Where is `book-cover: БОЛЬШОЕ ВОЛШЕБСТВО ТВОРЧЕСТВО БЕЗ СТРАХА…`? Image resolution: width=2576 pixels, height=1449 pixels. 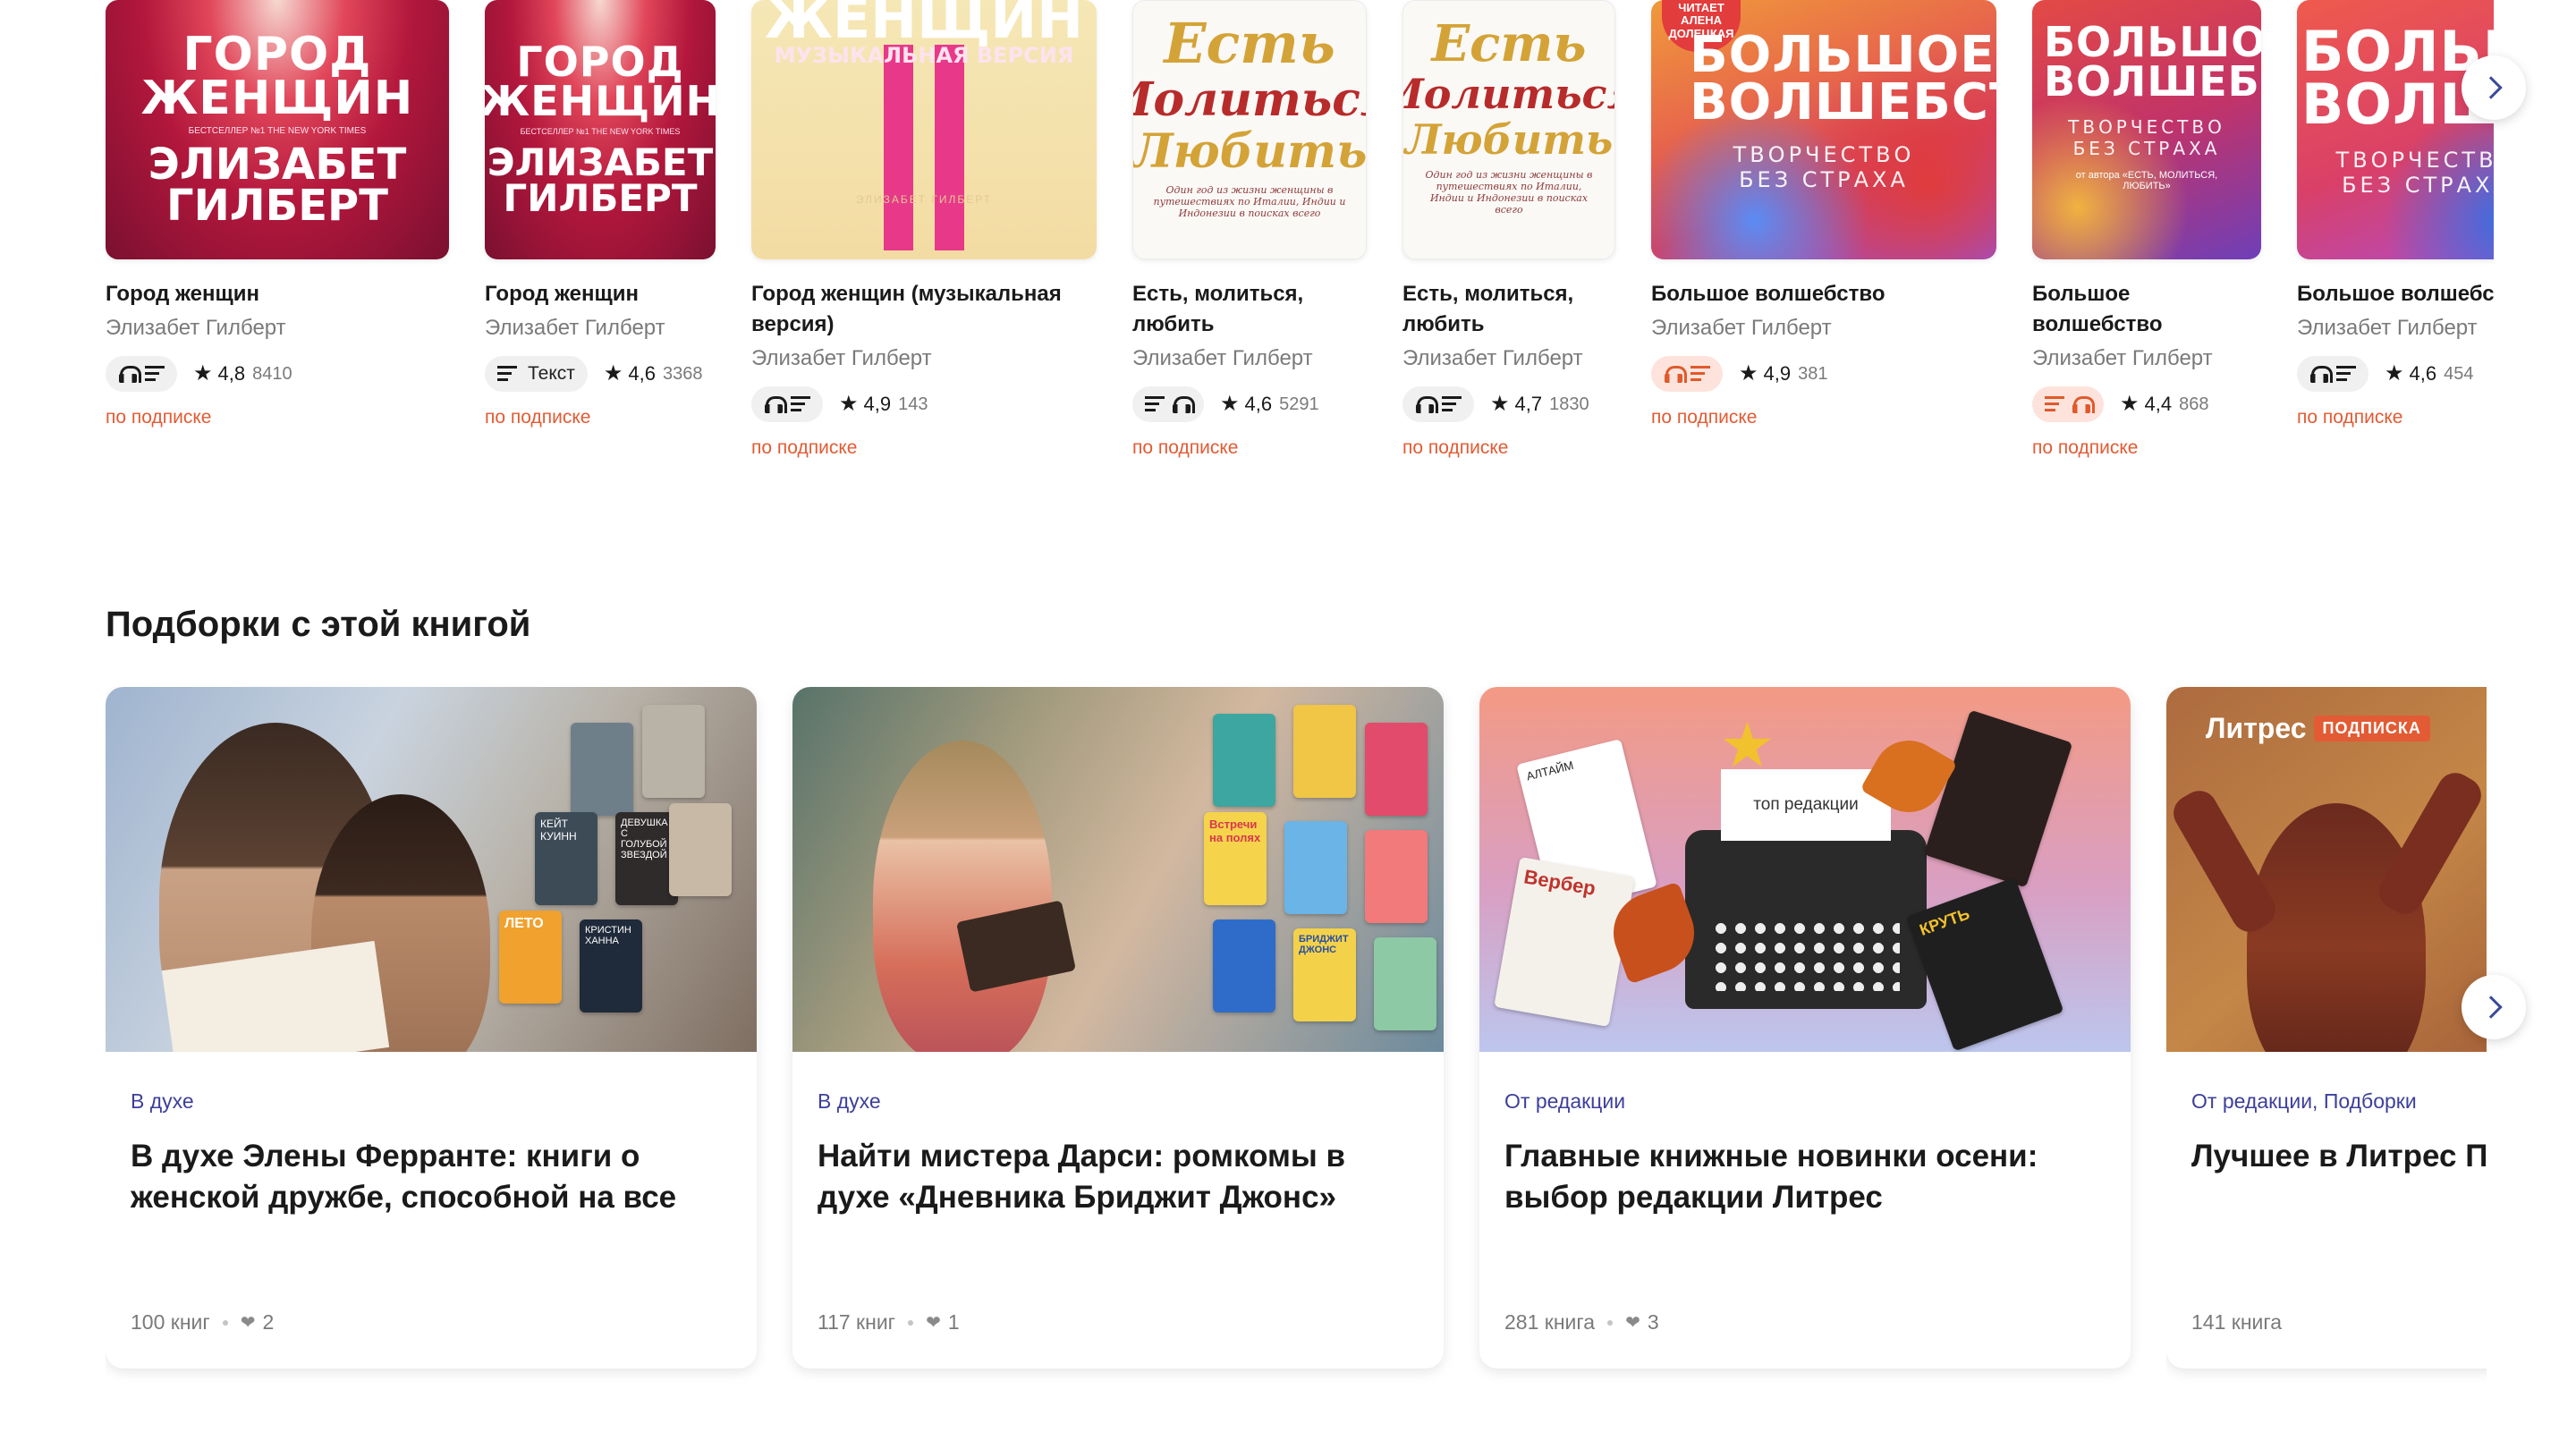
book-cover: БОЛЬШОЕ ВОЛШЕБСТВО ТВОРЧЕСТВО БЕЗ СТРАХА… is located at coordinates (2146, 129).